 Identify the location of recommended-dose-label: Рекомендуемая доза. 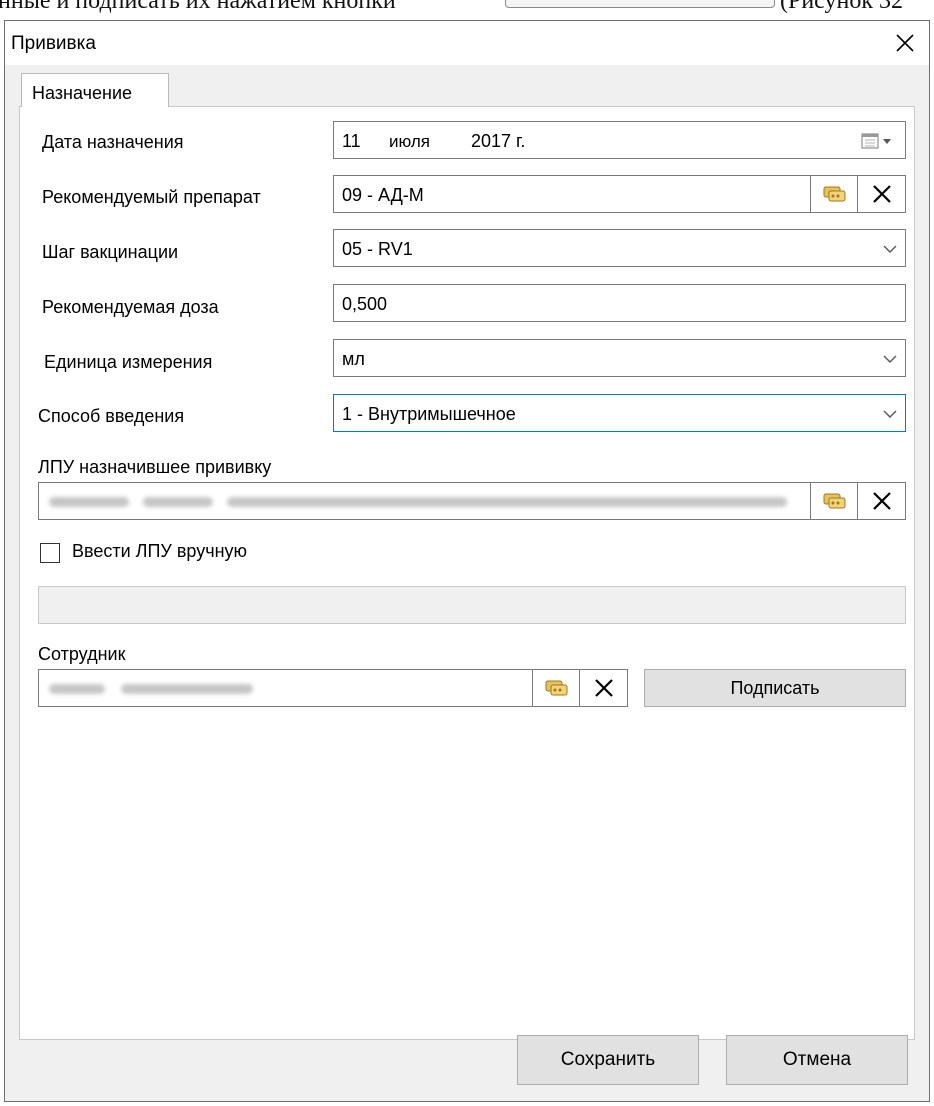
(130, 307).